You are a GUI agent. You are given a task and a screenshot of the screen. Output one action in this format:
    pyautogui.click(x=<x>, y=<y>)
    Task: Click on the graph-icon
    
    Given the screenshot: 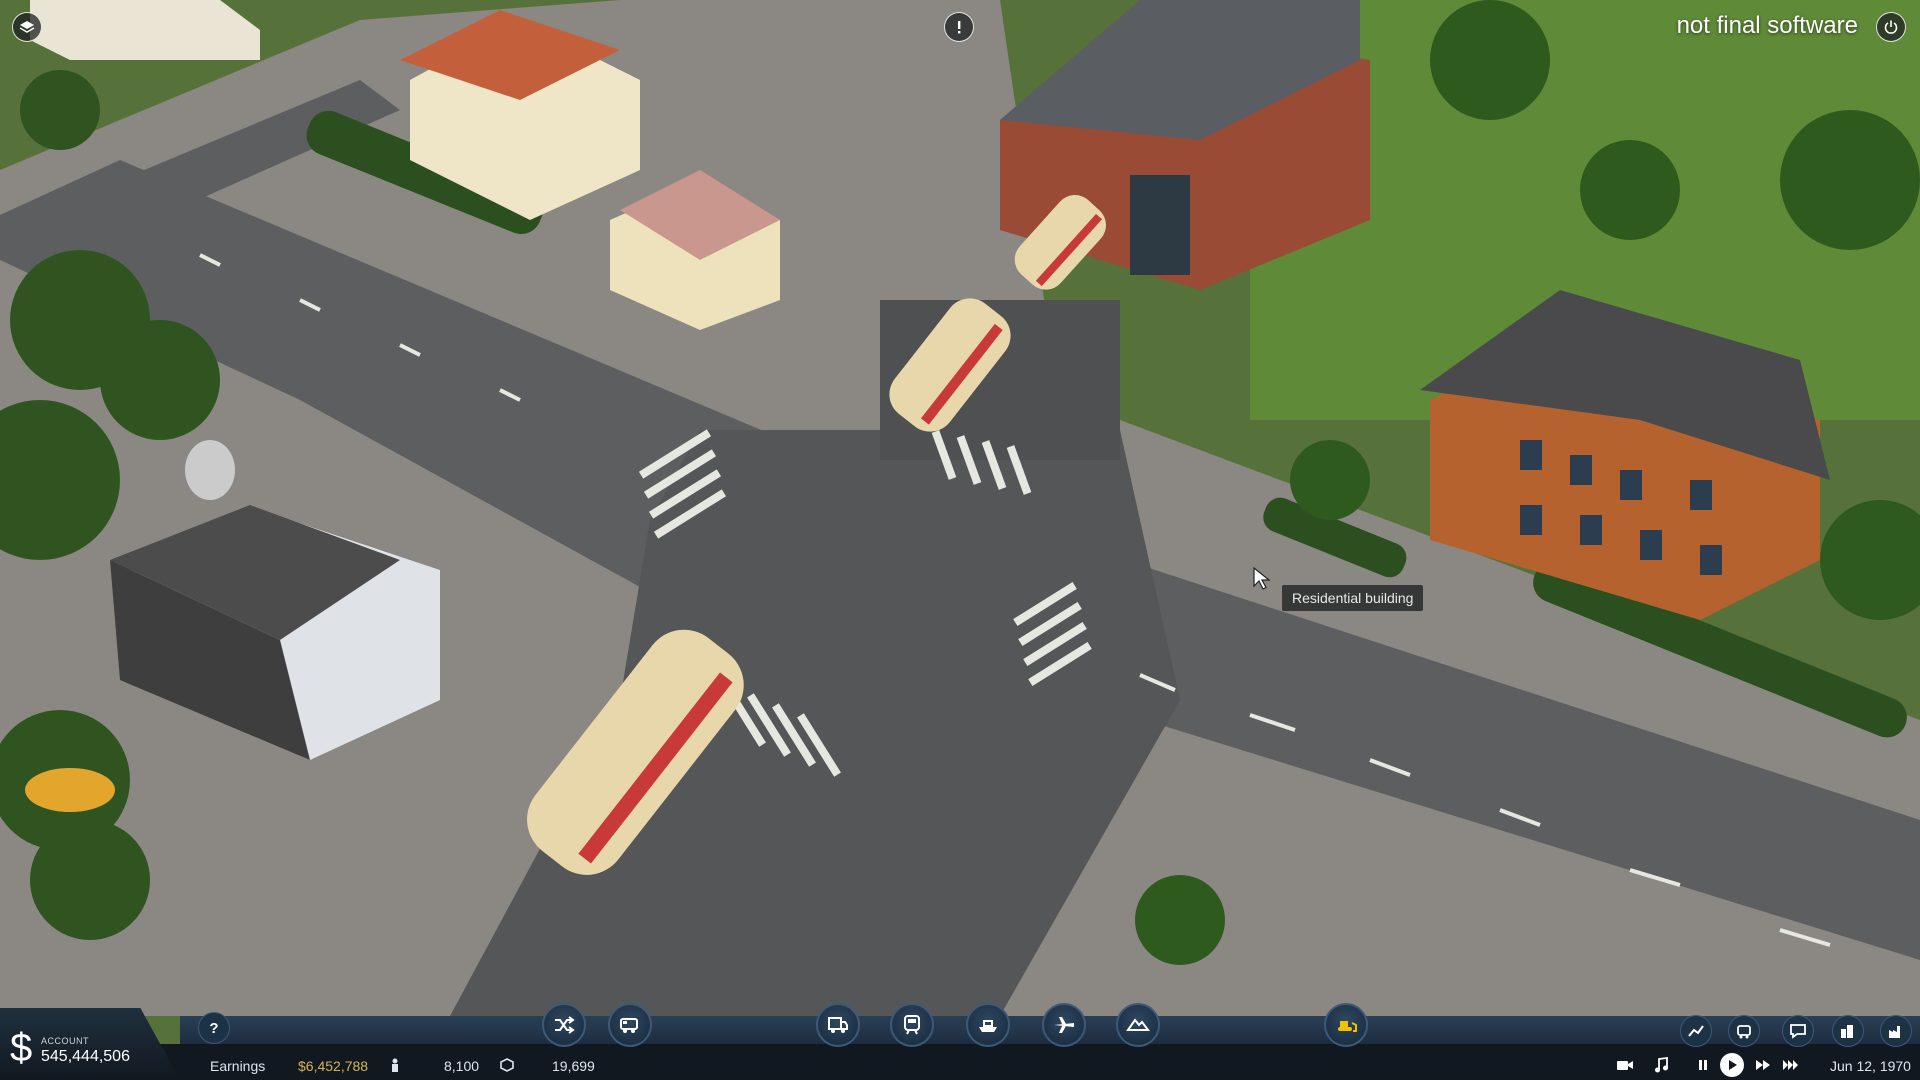 What is the action you would take?
    pyautogui.click(x=1696, y=1031)
    